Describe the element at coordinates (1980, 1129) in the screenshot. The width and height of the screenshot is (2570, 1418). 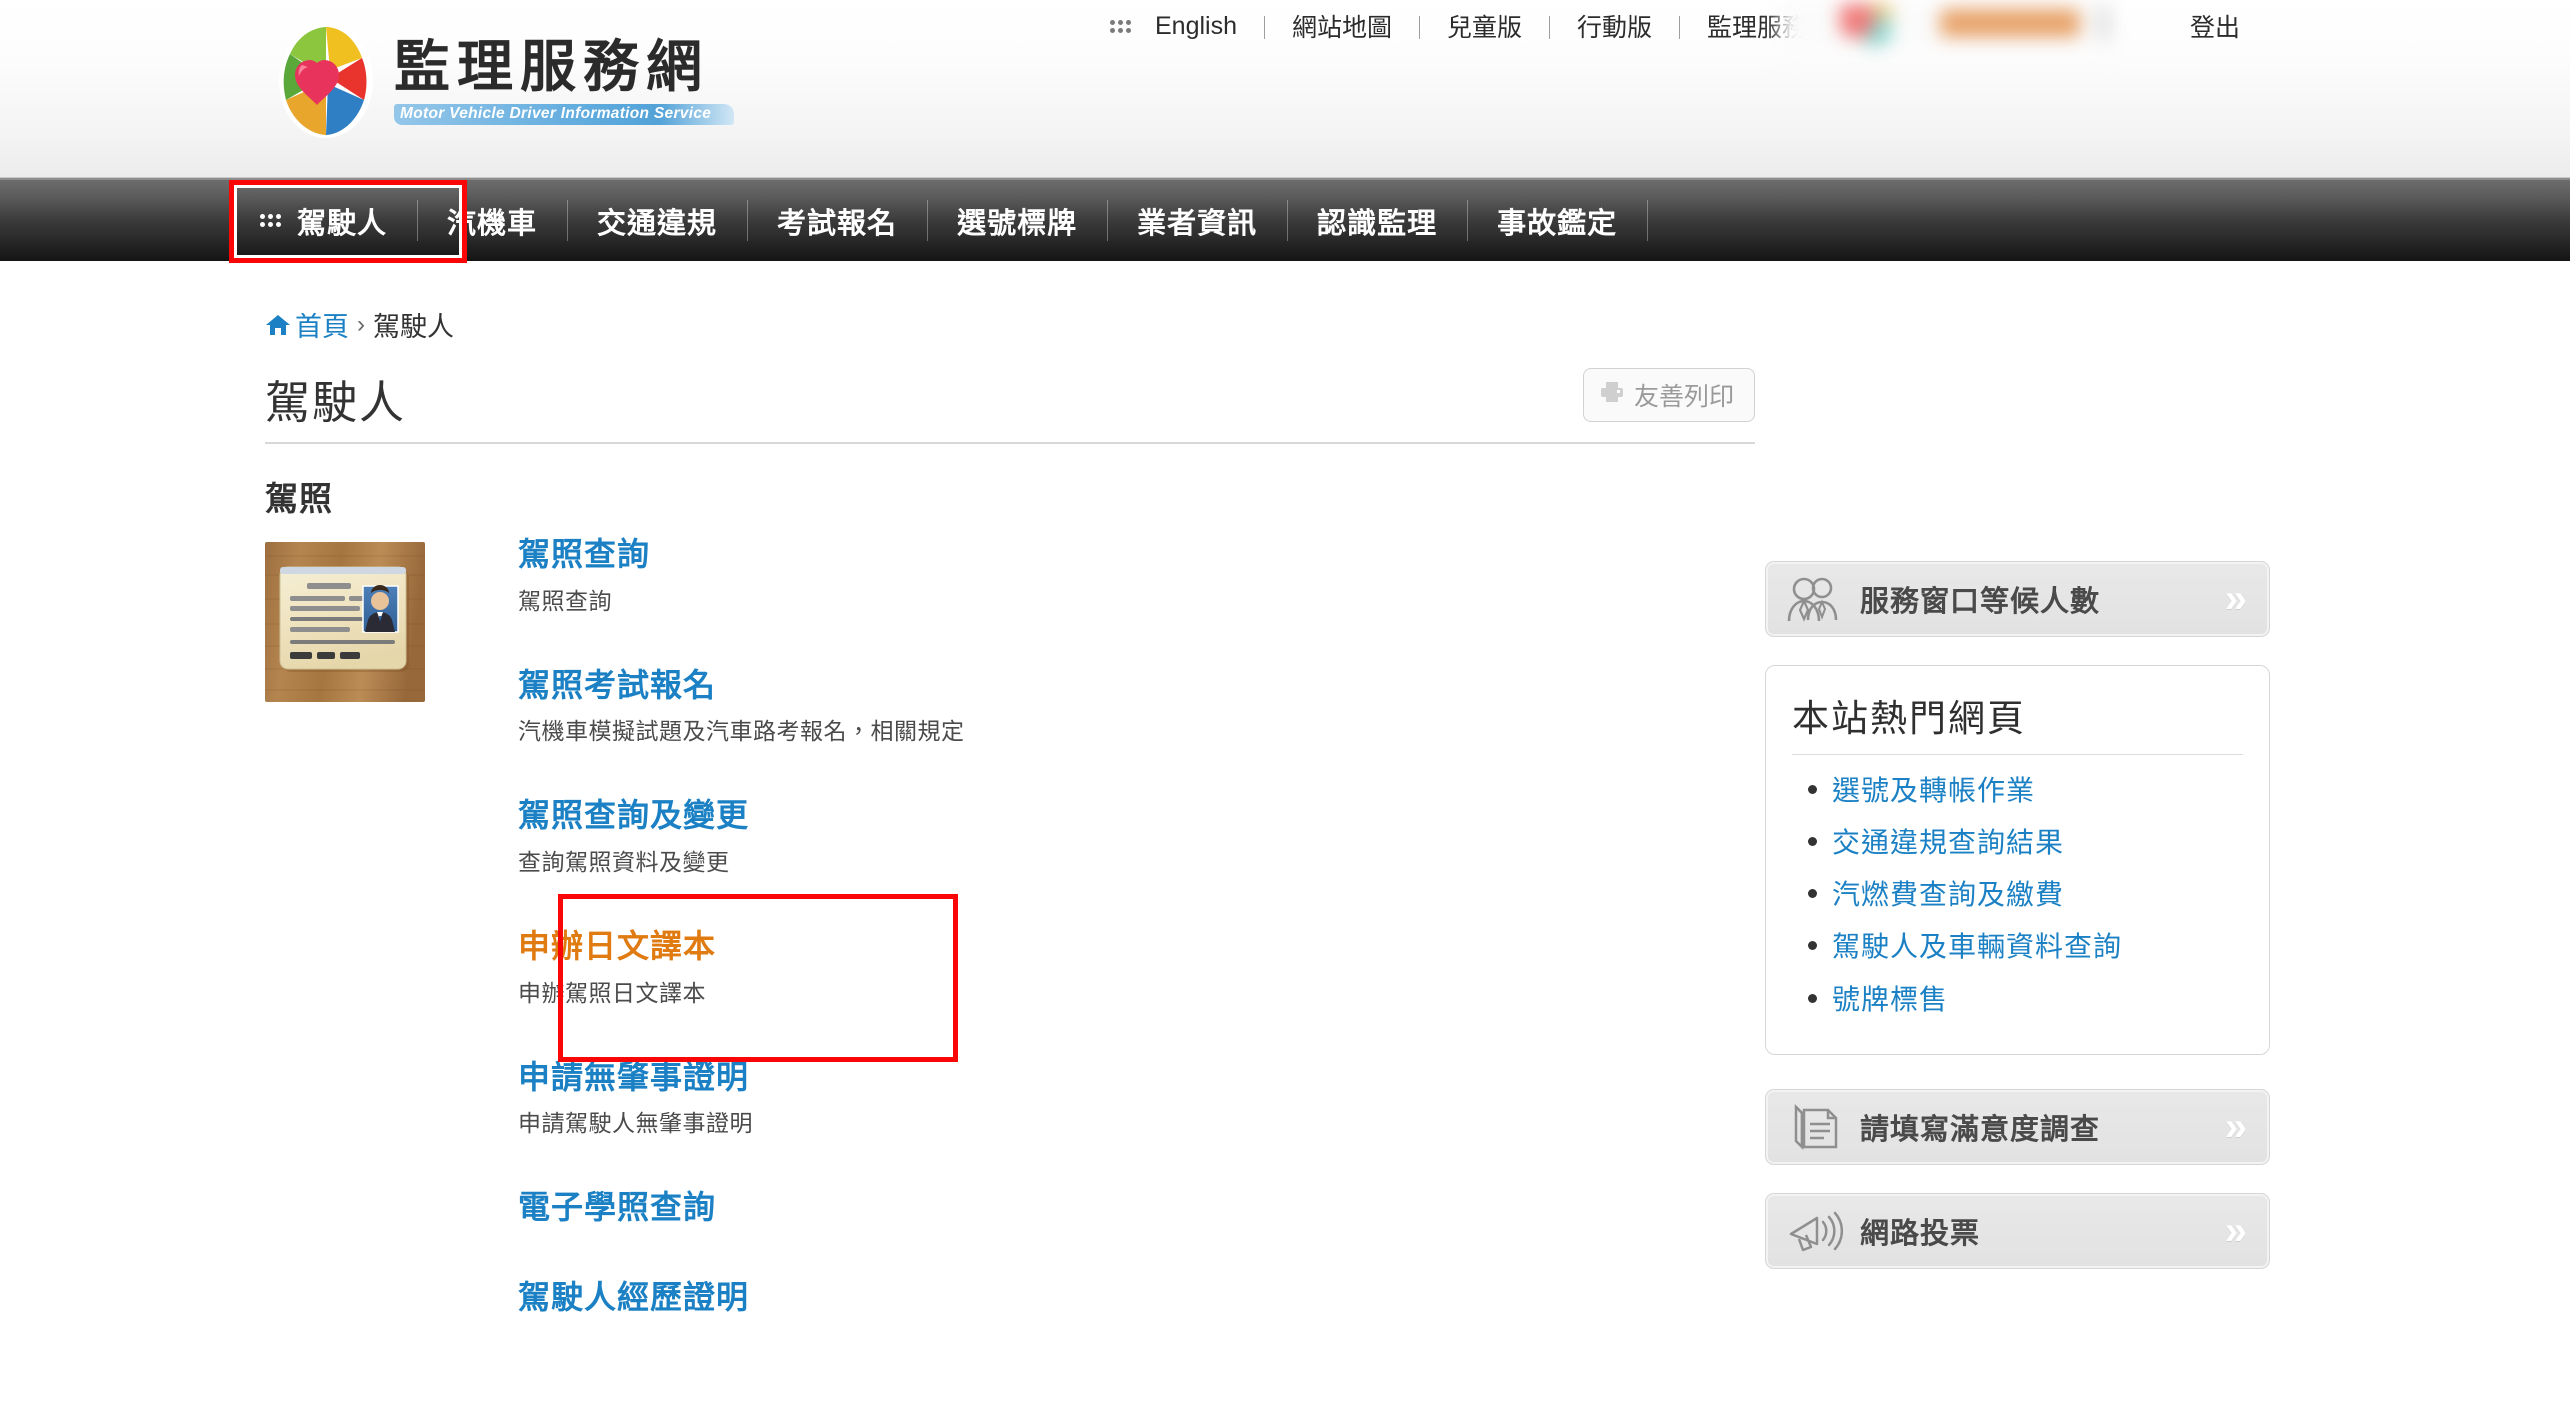
I see `sidebar-button-label: 請填寫滿意度調查` at that location.